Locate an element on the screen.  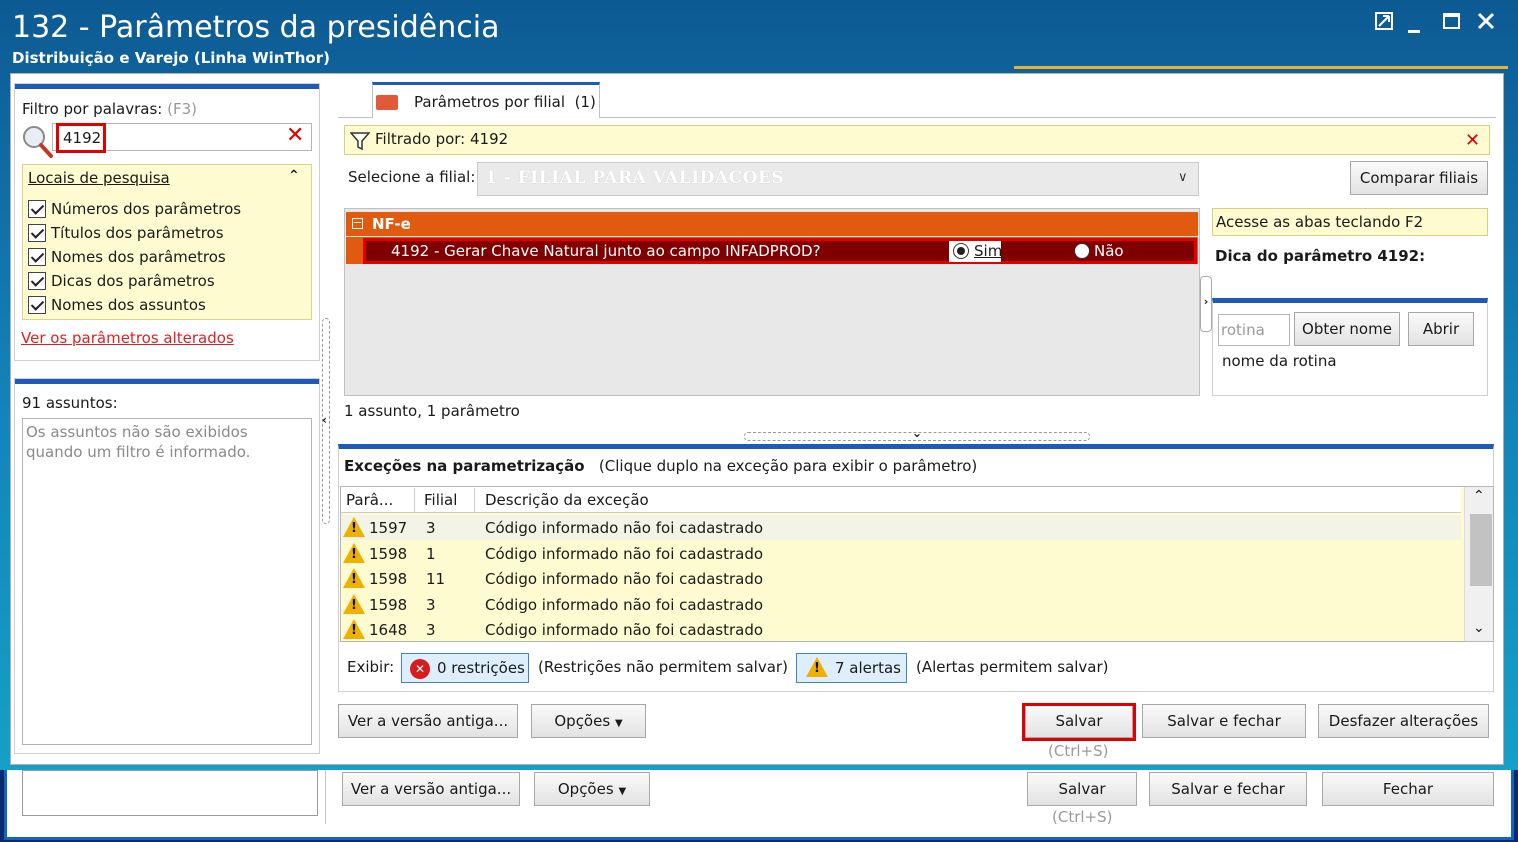
exibir-label: Exibir: is located at coordinates (371, 667).